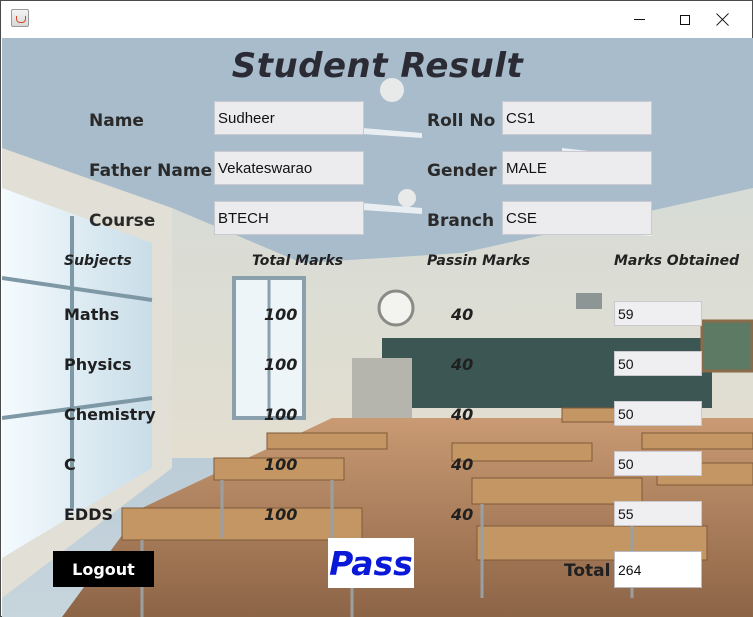 This screenshot has height=617, width=753. What do you see at coordinates (461, 221) in the screenshot?
I see `branch-label: Branch` at bounding box center [461, 221].